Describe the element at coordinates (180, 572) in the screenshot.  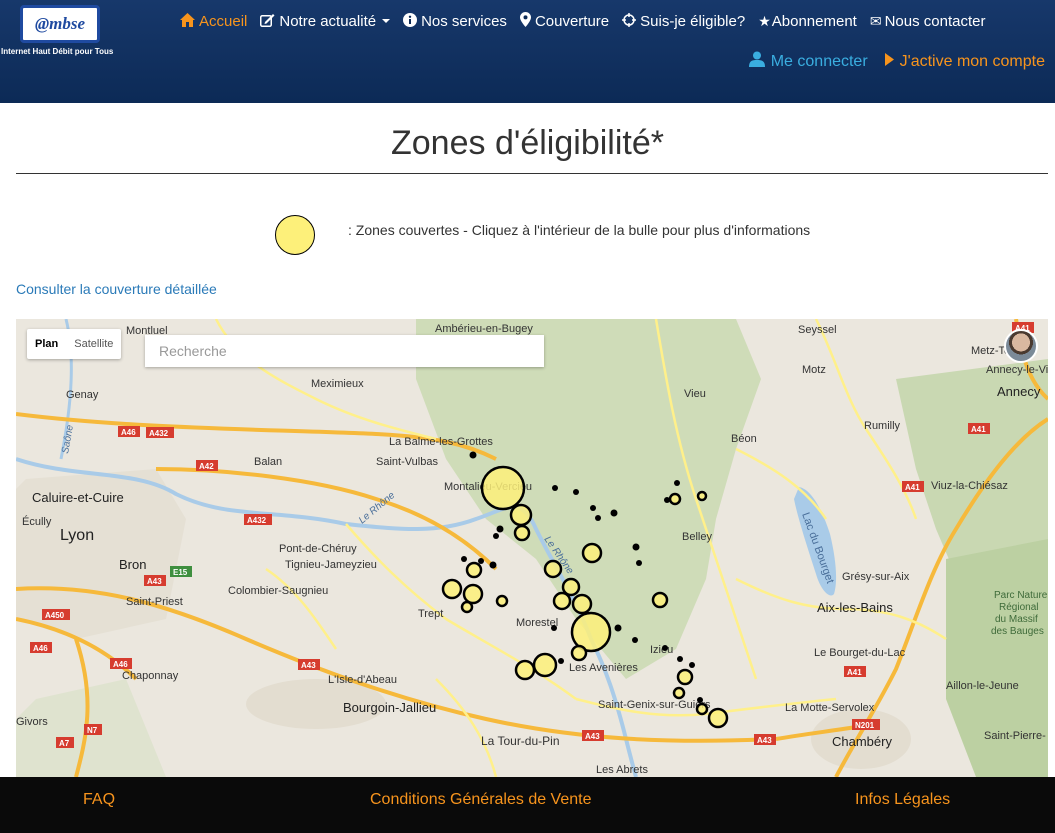
I see `road-label: E15` at that location.